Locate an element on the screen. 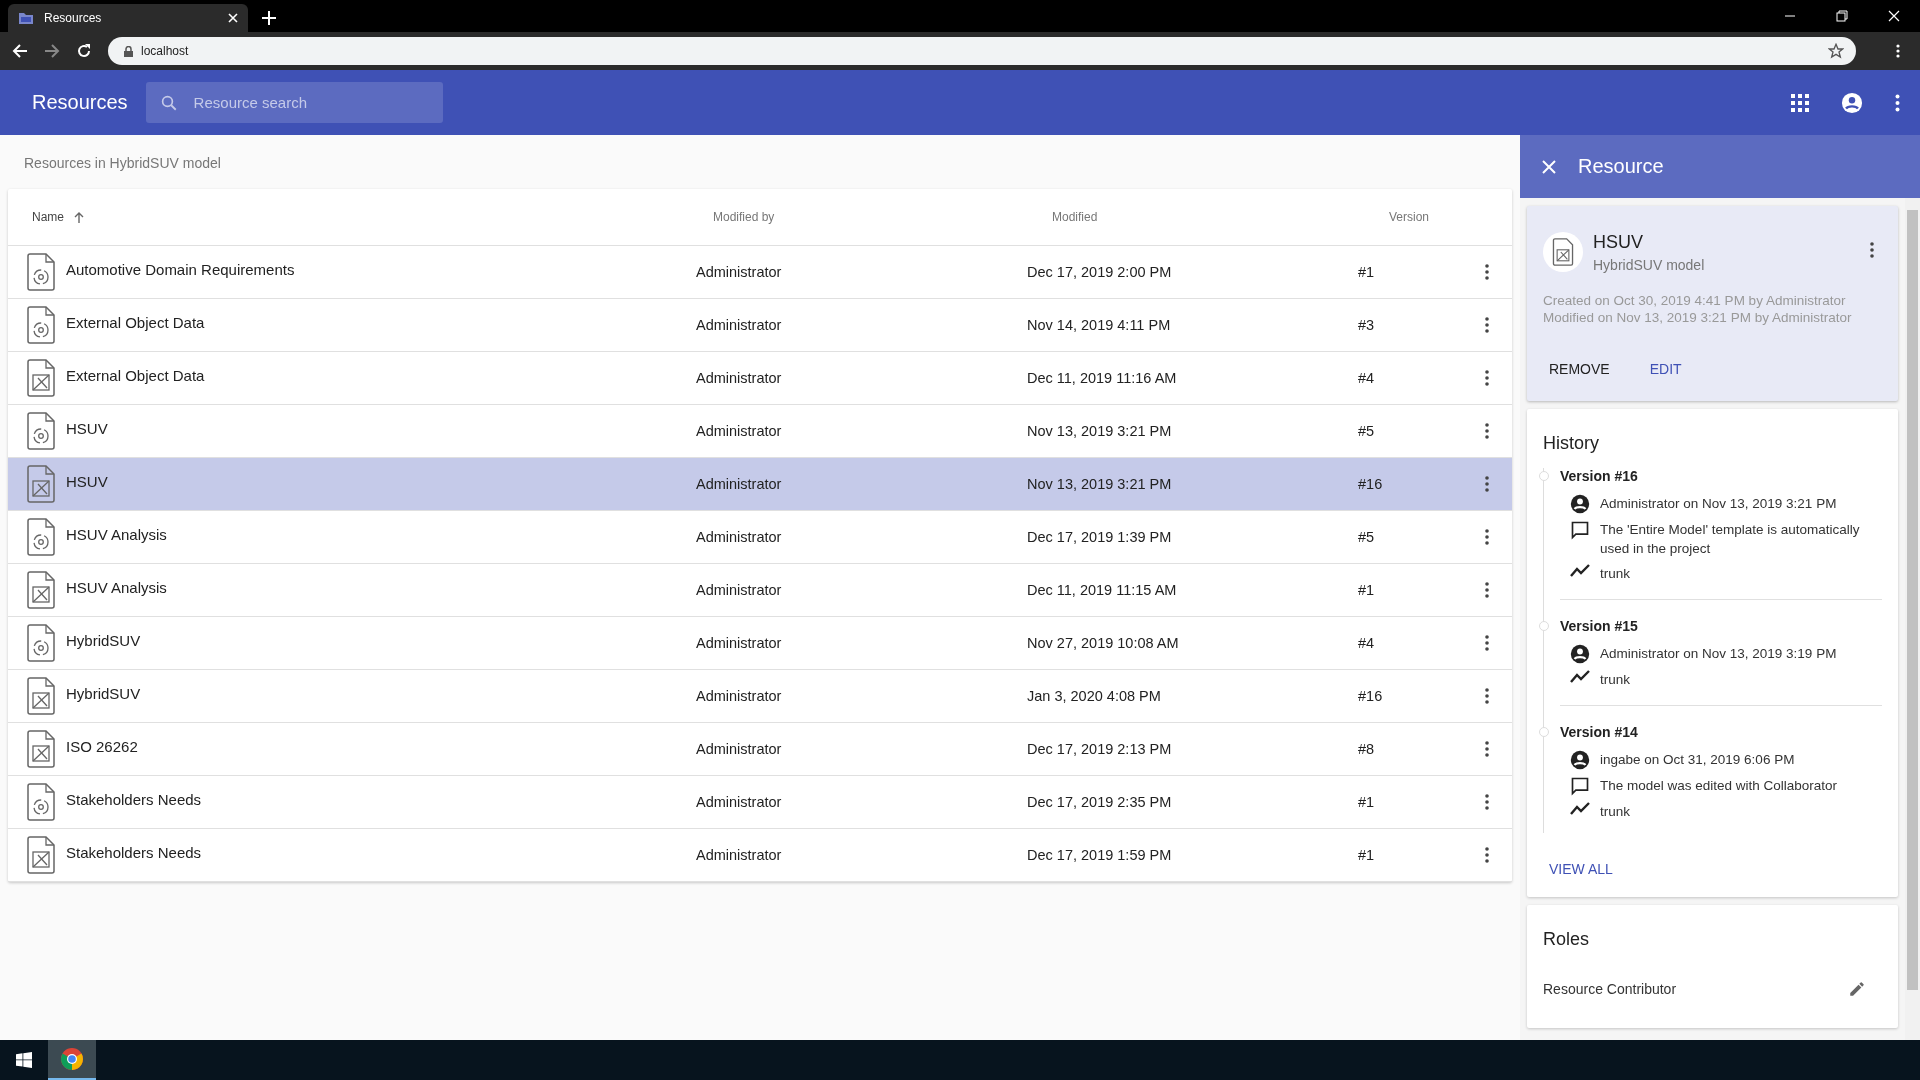 The width and height of the screenshot is (1920, 1080). resource-name: Stakeholders Needs is located at coordinates (134, 799).